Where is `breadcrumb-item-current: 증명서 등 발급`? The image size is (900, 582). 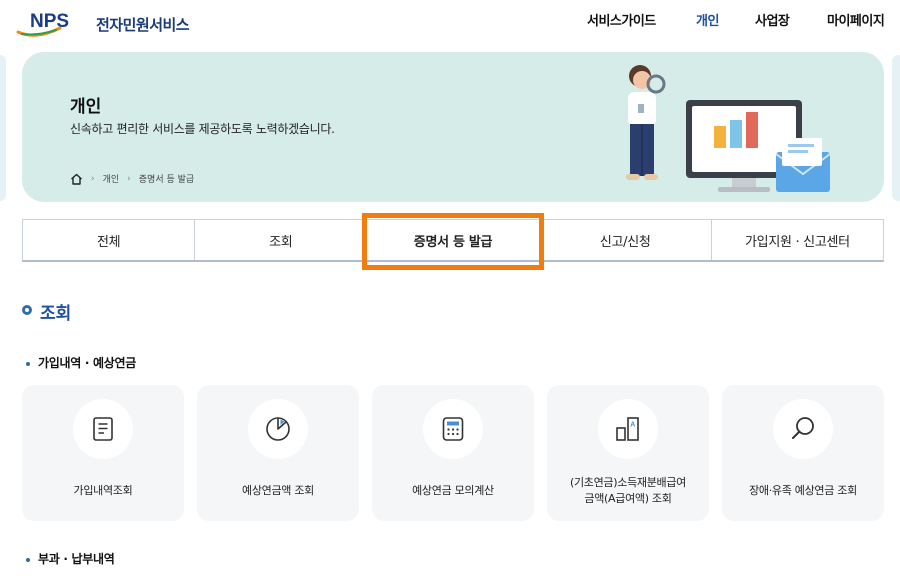
breadcrumb-item-current: 증명서 등 발급 is located at coordinates (166, 180).